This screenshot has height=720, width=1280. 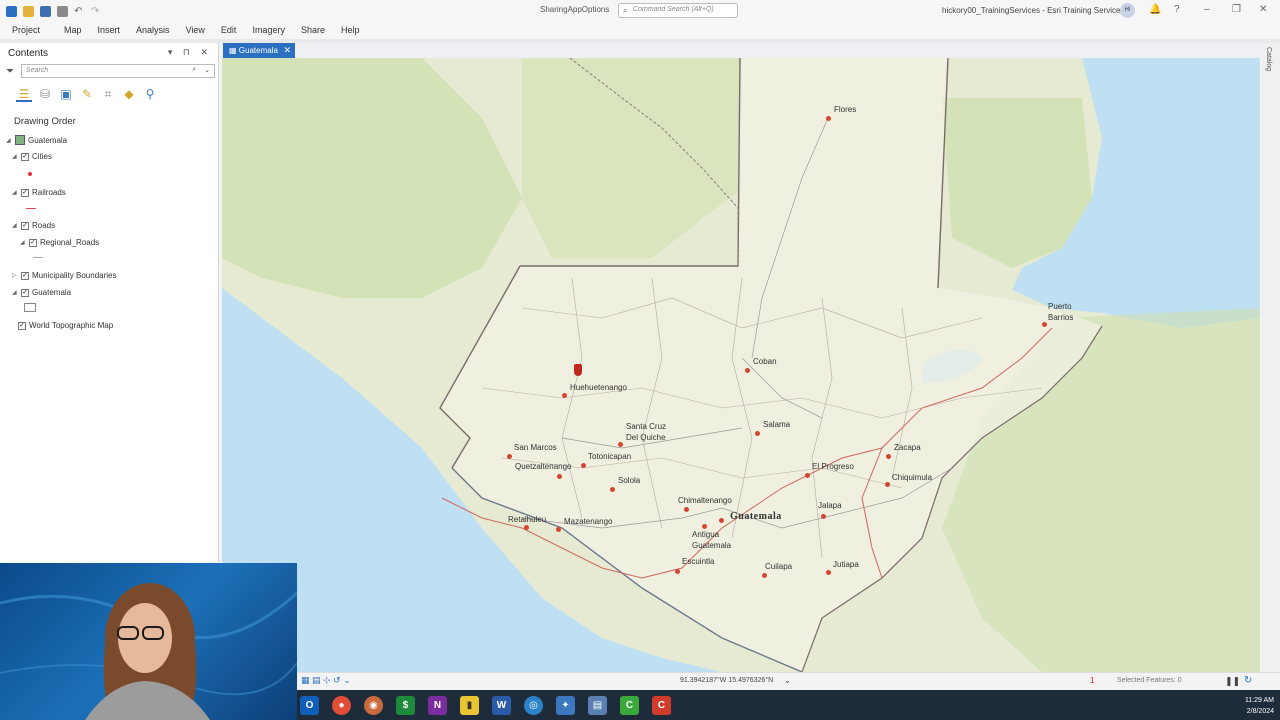 What do you see at coordinates (620, 444) in the screenshot?
I see `city-marker-santa-cruz` at bounding box center [620, 444].